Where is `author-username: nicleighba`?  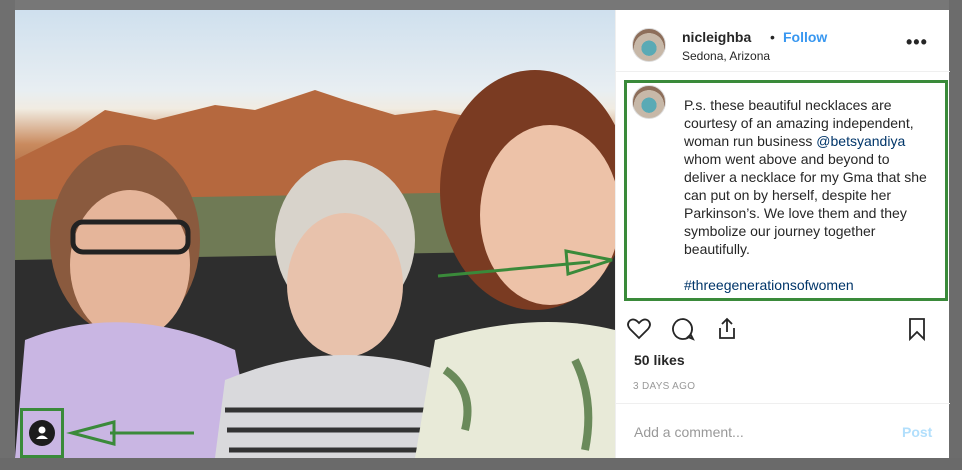
author-username: nicleighba is located at coordinates (716, 37).